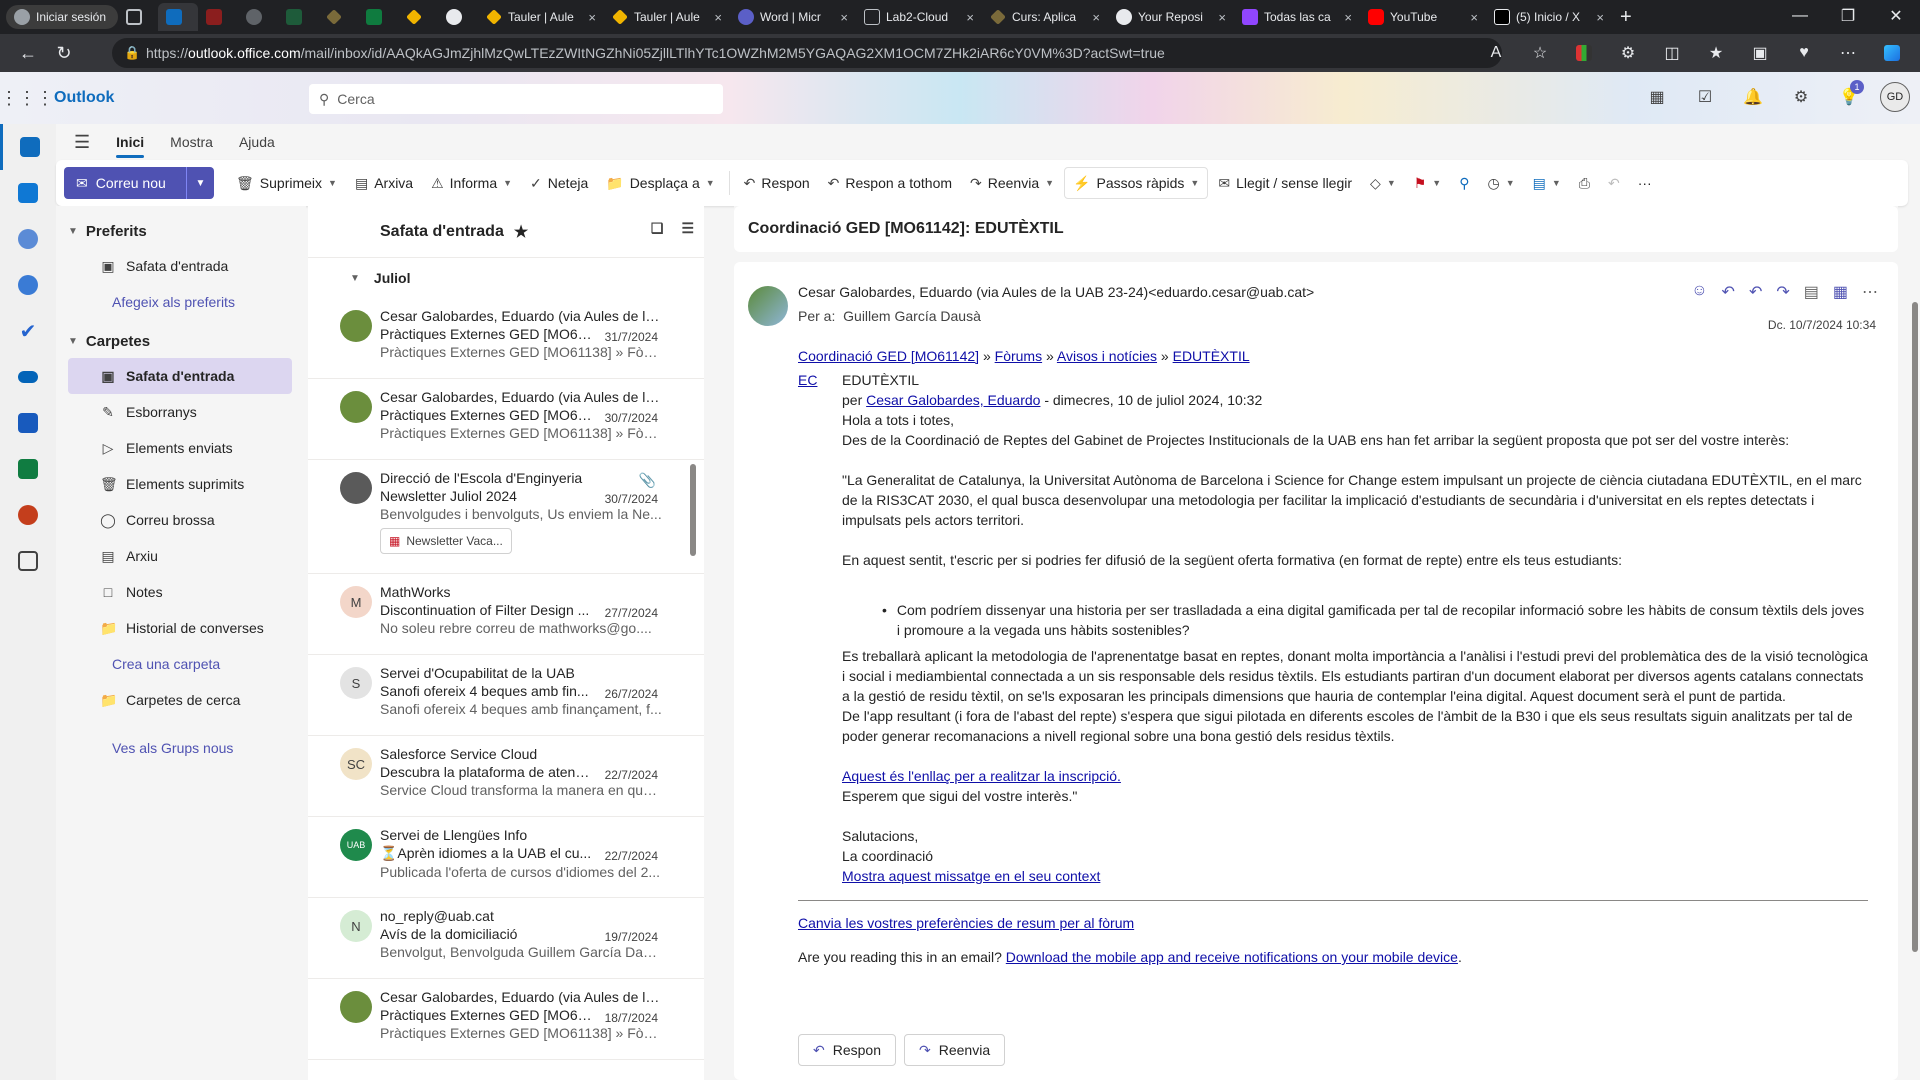 This screenshot has height=1080, width=1920. I want to click on undo-button: ↶, so click(1614, 183).